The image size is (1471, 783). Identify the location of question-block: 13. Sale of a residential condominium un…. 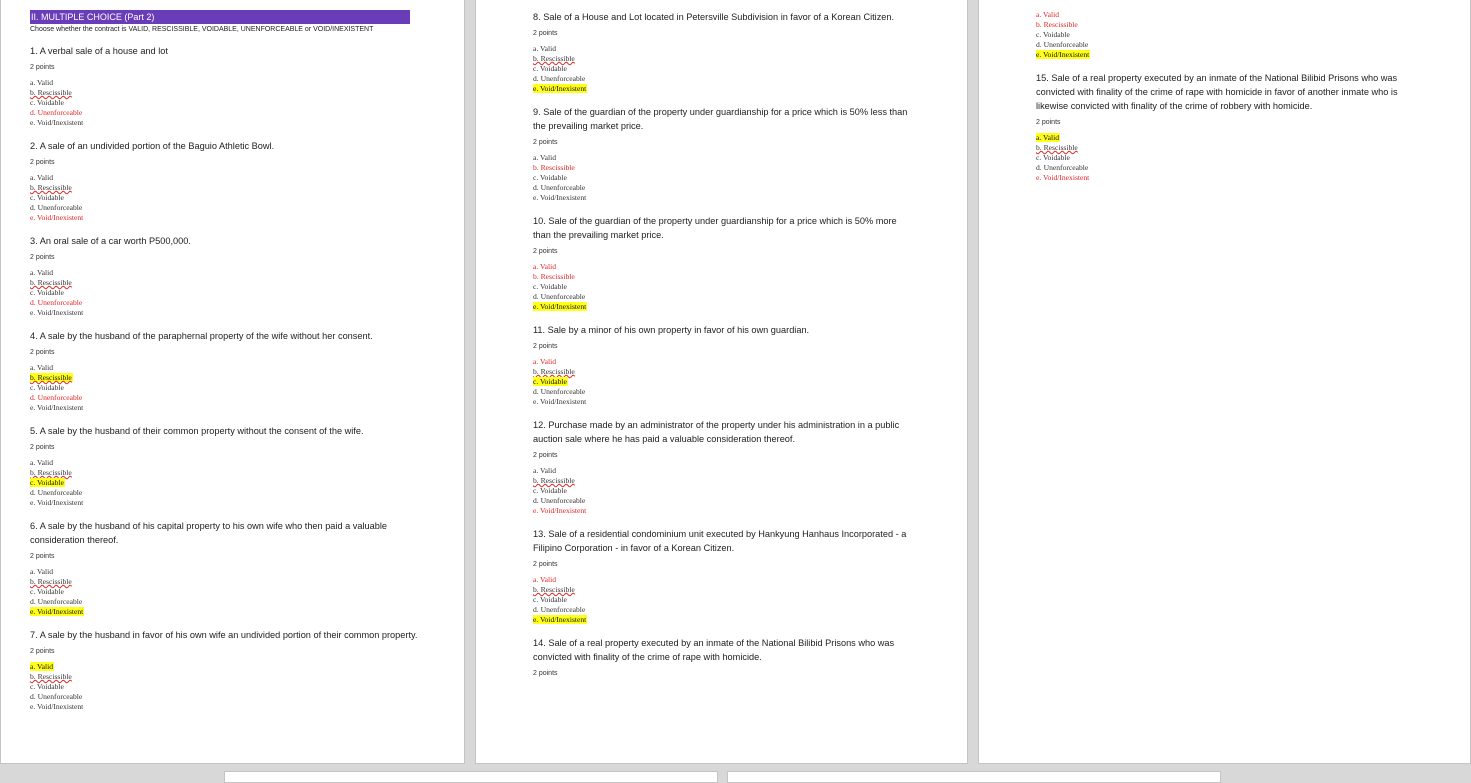
(723, 576).